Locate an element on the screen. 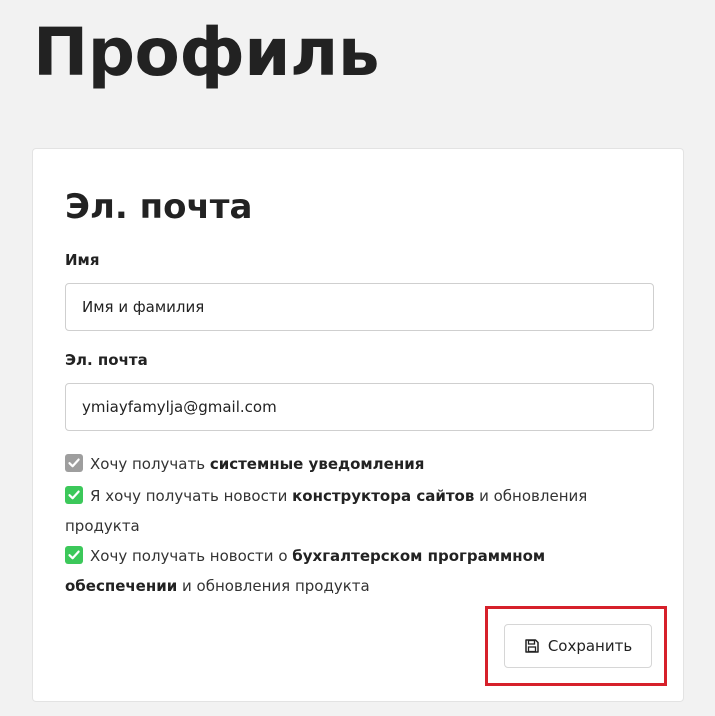  system-notifications-option: Хочу получать системные уведомления is located at coordinates (345, 464).